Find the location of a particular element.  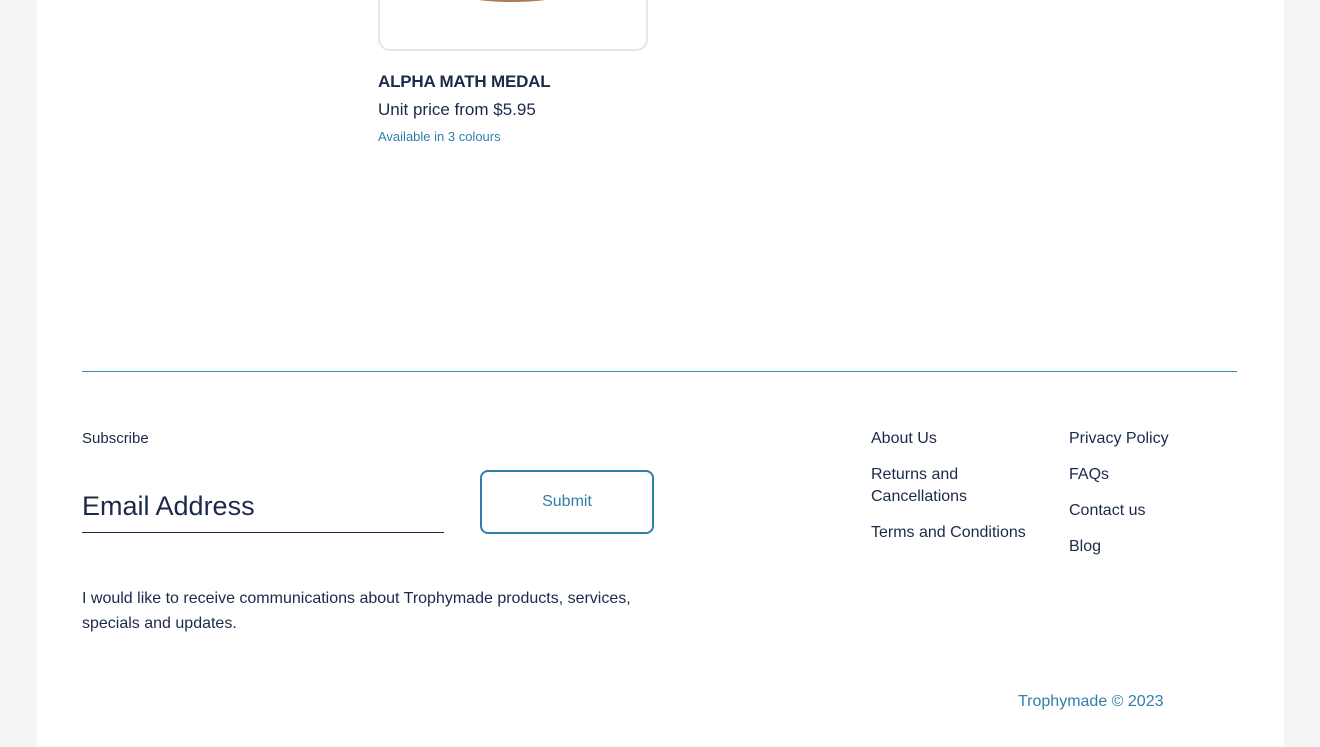

product-colour-count: Available in 3 colours is located at coordinates (439, 136).